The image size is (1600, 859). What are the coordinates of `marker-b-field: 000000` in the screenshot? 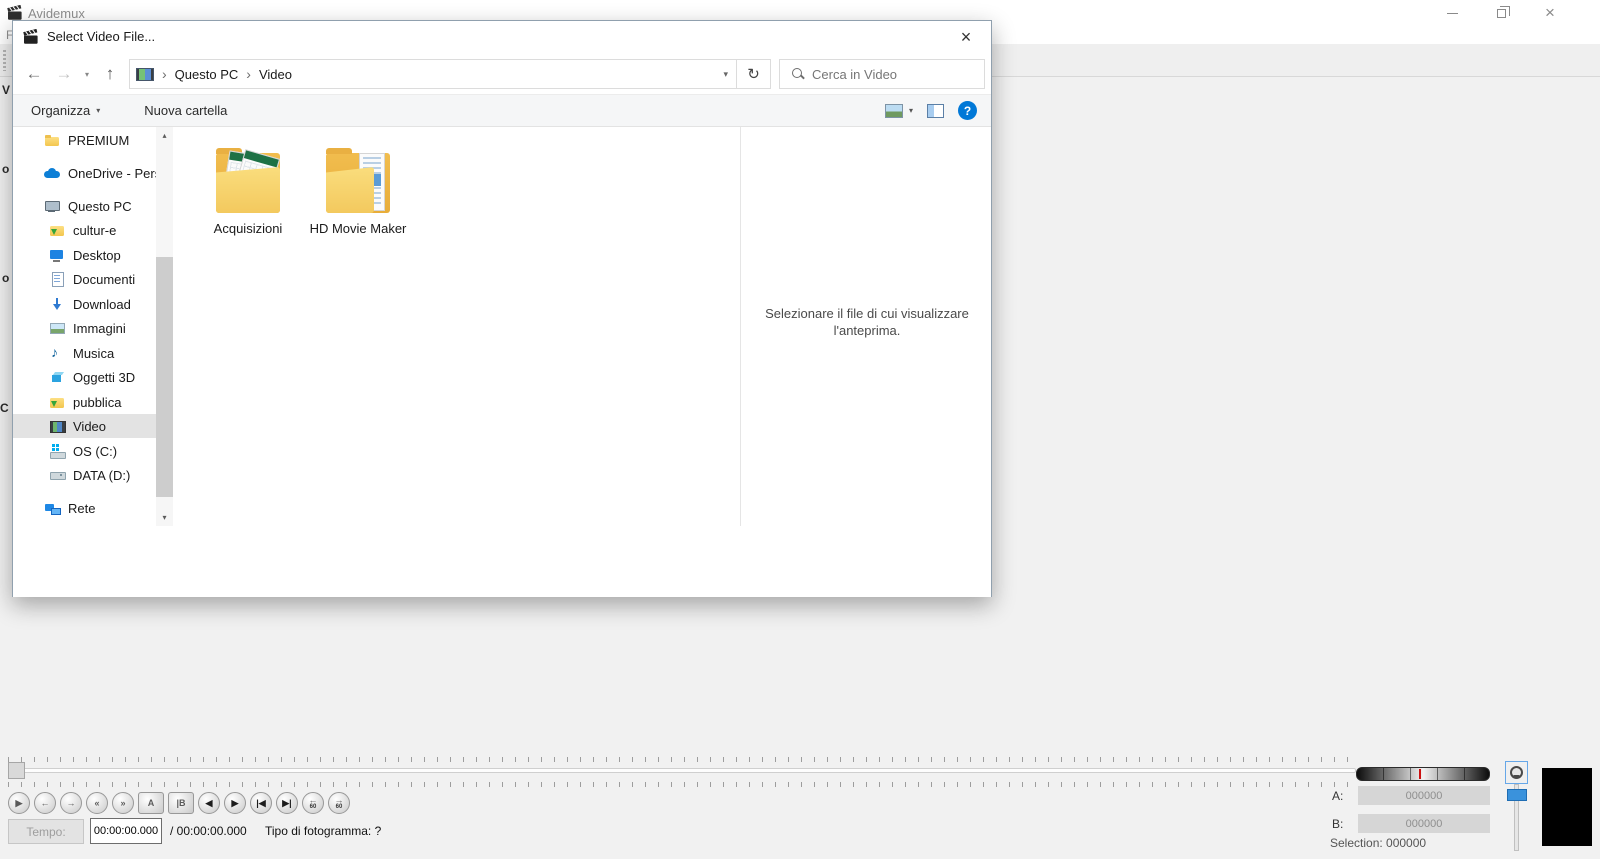 It's located at (1424, 823).